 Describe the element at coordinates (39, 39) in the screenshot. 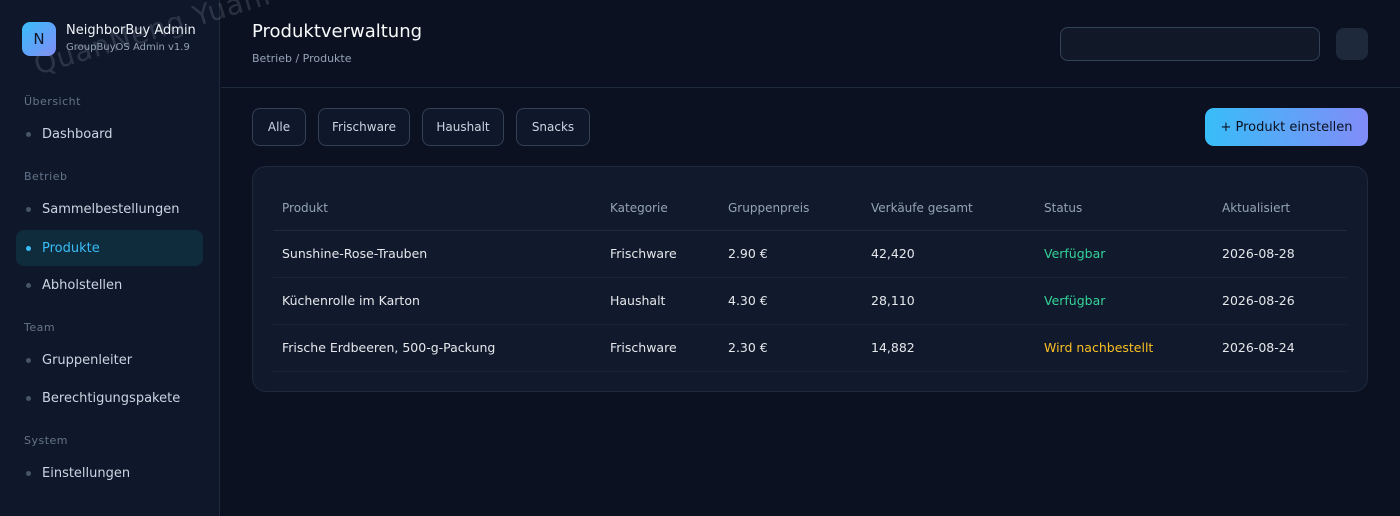

I see `brand-logo: N` at that location.